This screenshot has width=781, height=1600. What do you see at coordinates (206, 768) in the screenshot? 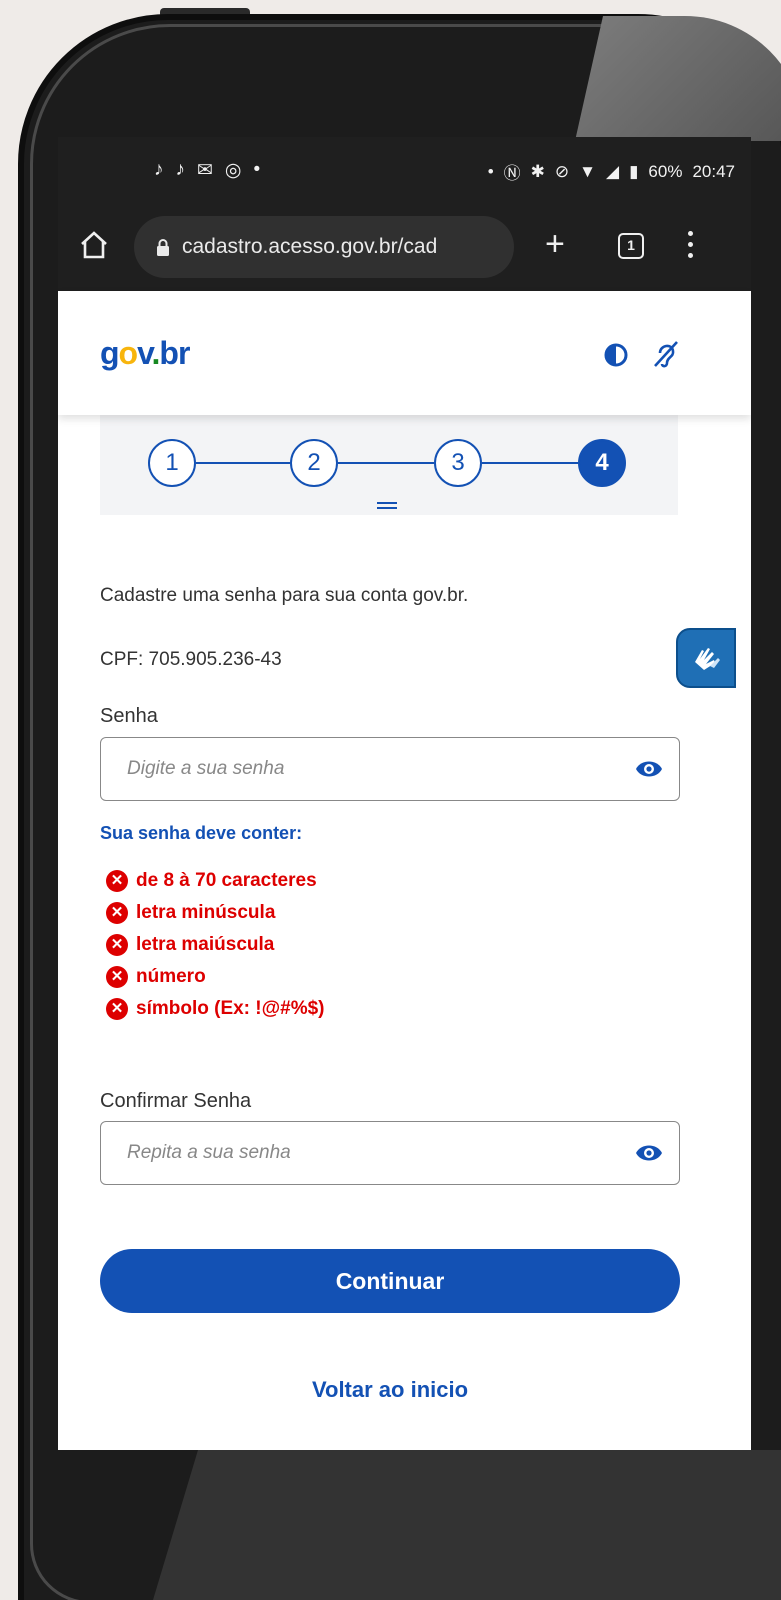
I see `password-placeholder: Digite a sua senha` at bounding box center [206, 768].